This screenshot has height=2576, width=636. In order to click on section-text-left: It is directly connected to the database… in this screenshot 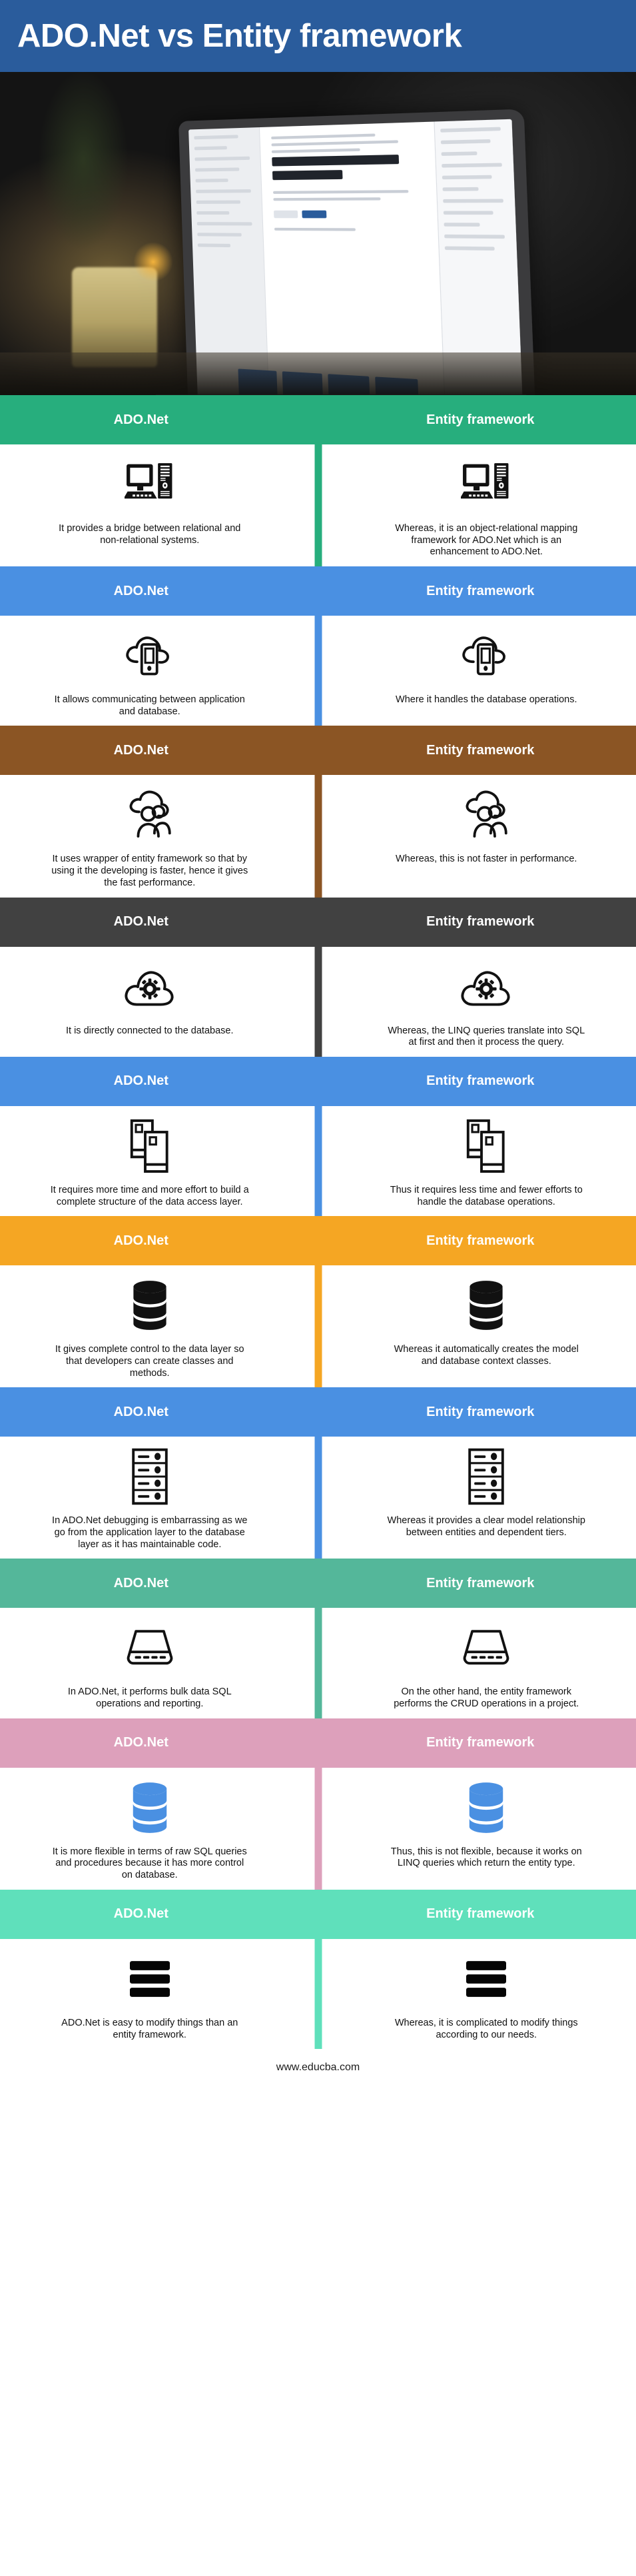, I will do `click(150, 1031)`.